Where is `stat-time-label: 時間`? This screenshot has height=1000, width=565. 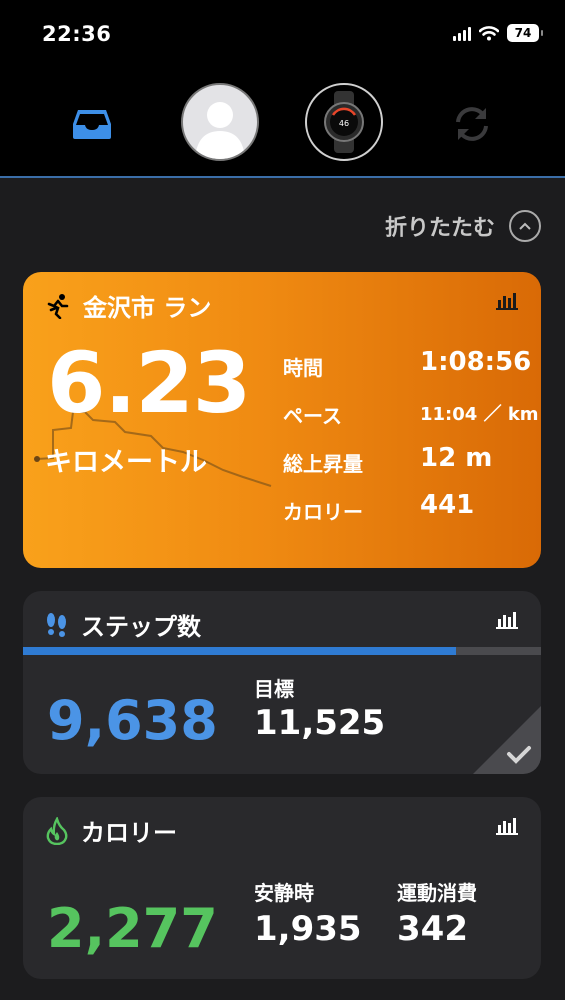 stat-time-label: 時間 is located at coordinates (303, 368).